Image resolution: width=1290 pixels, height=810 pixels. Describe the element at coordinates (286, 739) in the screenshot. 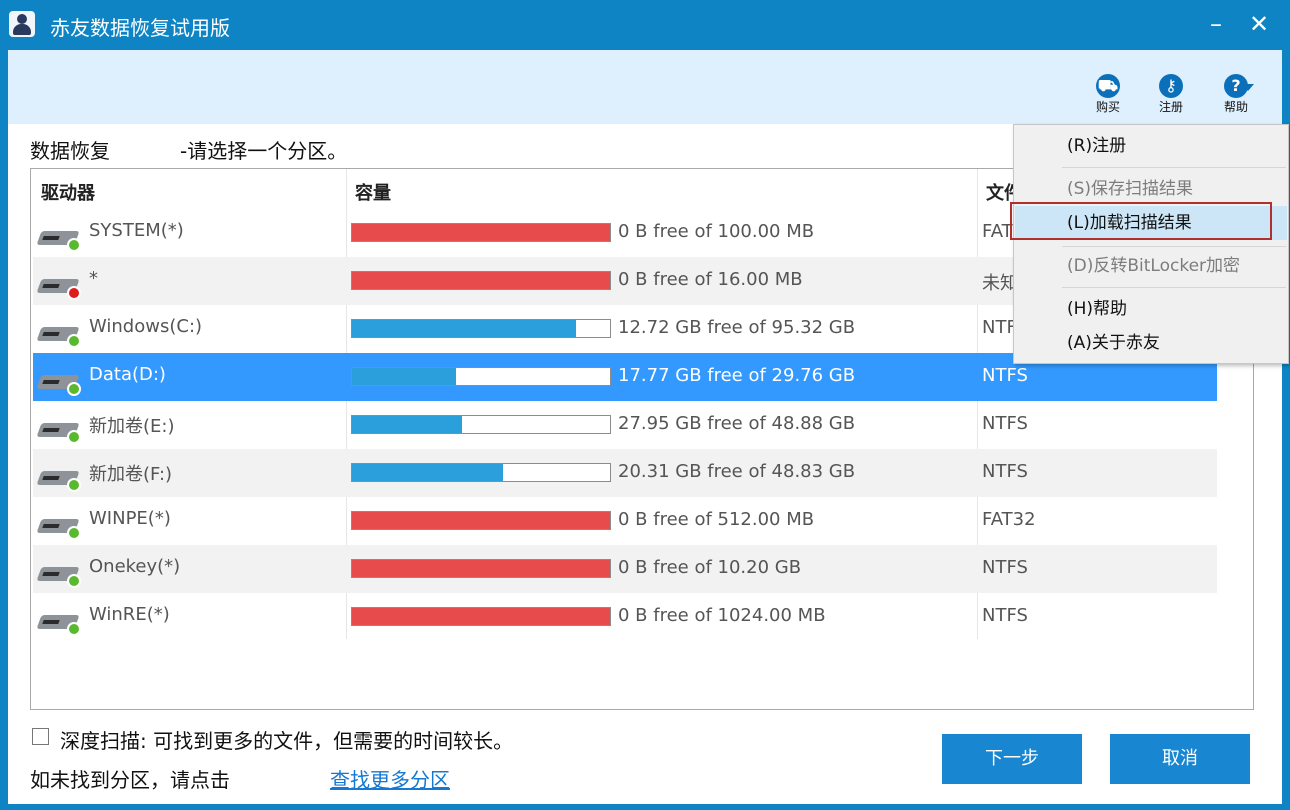

I see `deep-scan-label: 深度扫描: 可找到更多的文件，但需要的时间较长。` at that location.